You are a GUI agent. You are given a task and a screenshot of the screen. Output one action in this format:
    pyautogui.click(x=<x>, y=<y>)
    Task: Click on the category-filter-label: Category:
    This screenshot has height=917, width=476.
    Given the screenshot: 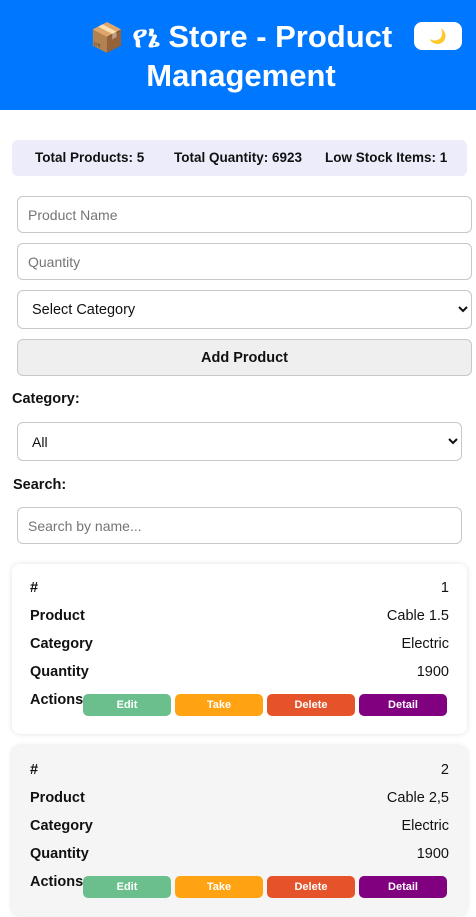 What is the action you would take?
    pyautogui.click(x=46, y=399)
    